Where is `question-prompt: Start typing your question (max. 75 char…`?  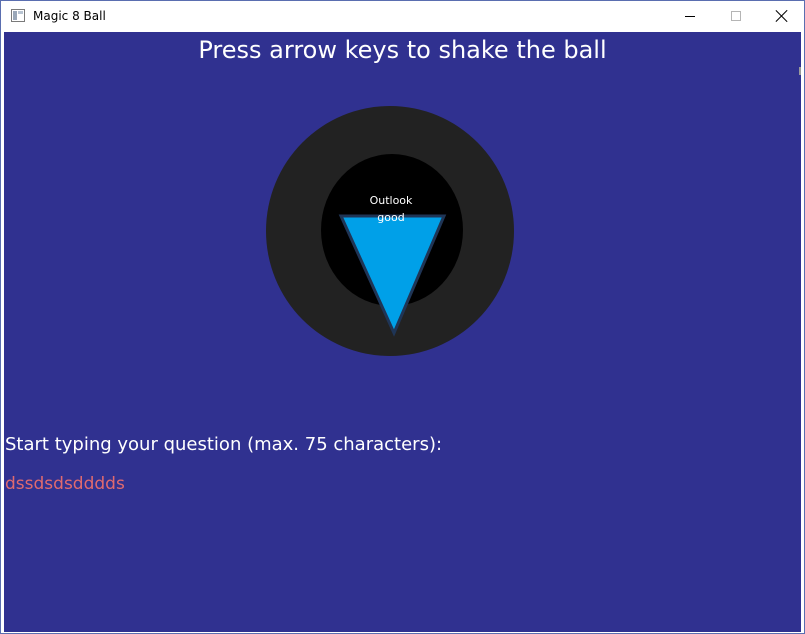 question-prompt: Start typing your question (max. 75 char… is located at coordinates (224, 444).